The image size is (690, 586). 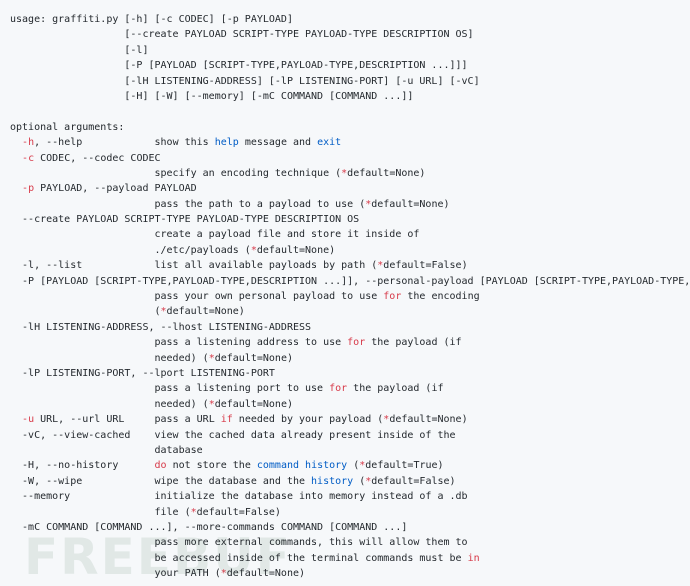 I want to click on code-text: file (, so click(x=100, y=512).